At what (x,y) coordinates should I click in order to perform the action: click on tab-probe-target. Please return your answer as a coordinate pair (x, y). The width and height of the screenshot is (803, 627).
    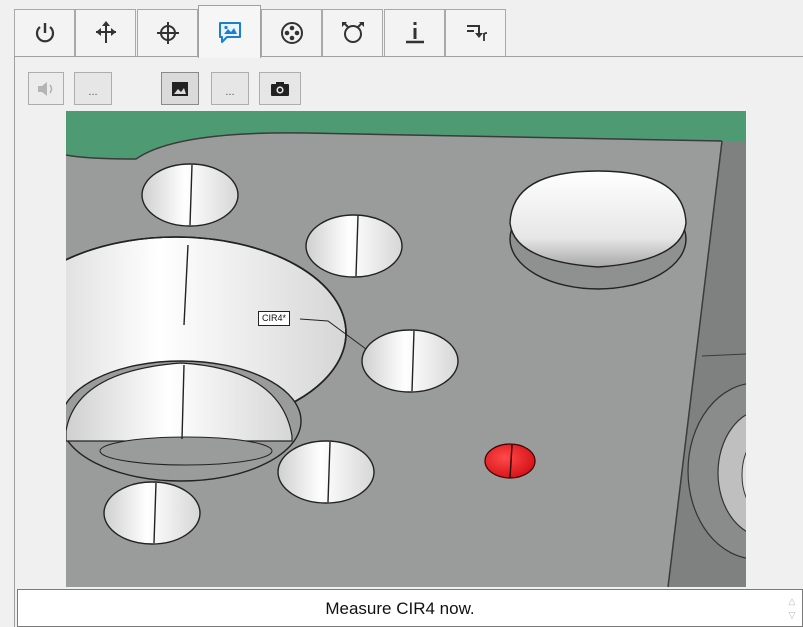
    Looking at the image, I should click on (291, 32).